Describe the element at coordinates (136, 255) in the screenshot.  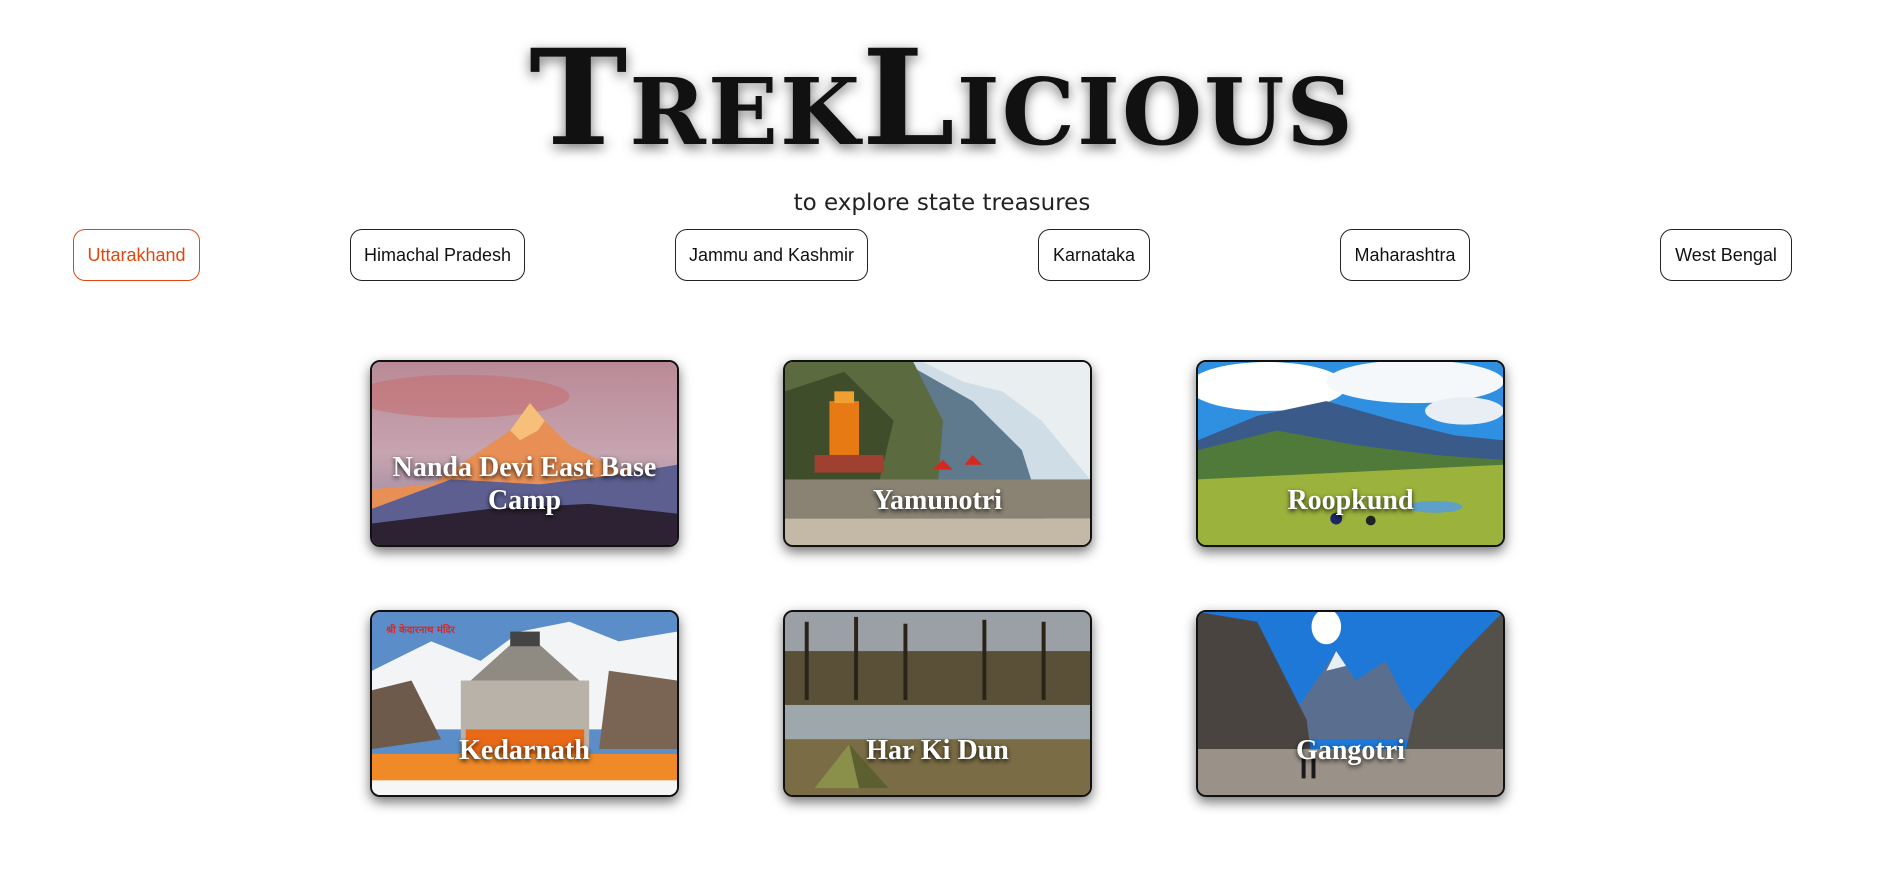
I see `state-button-uttarakhand: Uttarakhand` at that location.